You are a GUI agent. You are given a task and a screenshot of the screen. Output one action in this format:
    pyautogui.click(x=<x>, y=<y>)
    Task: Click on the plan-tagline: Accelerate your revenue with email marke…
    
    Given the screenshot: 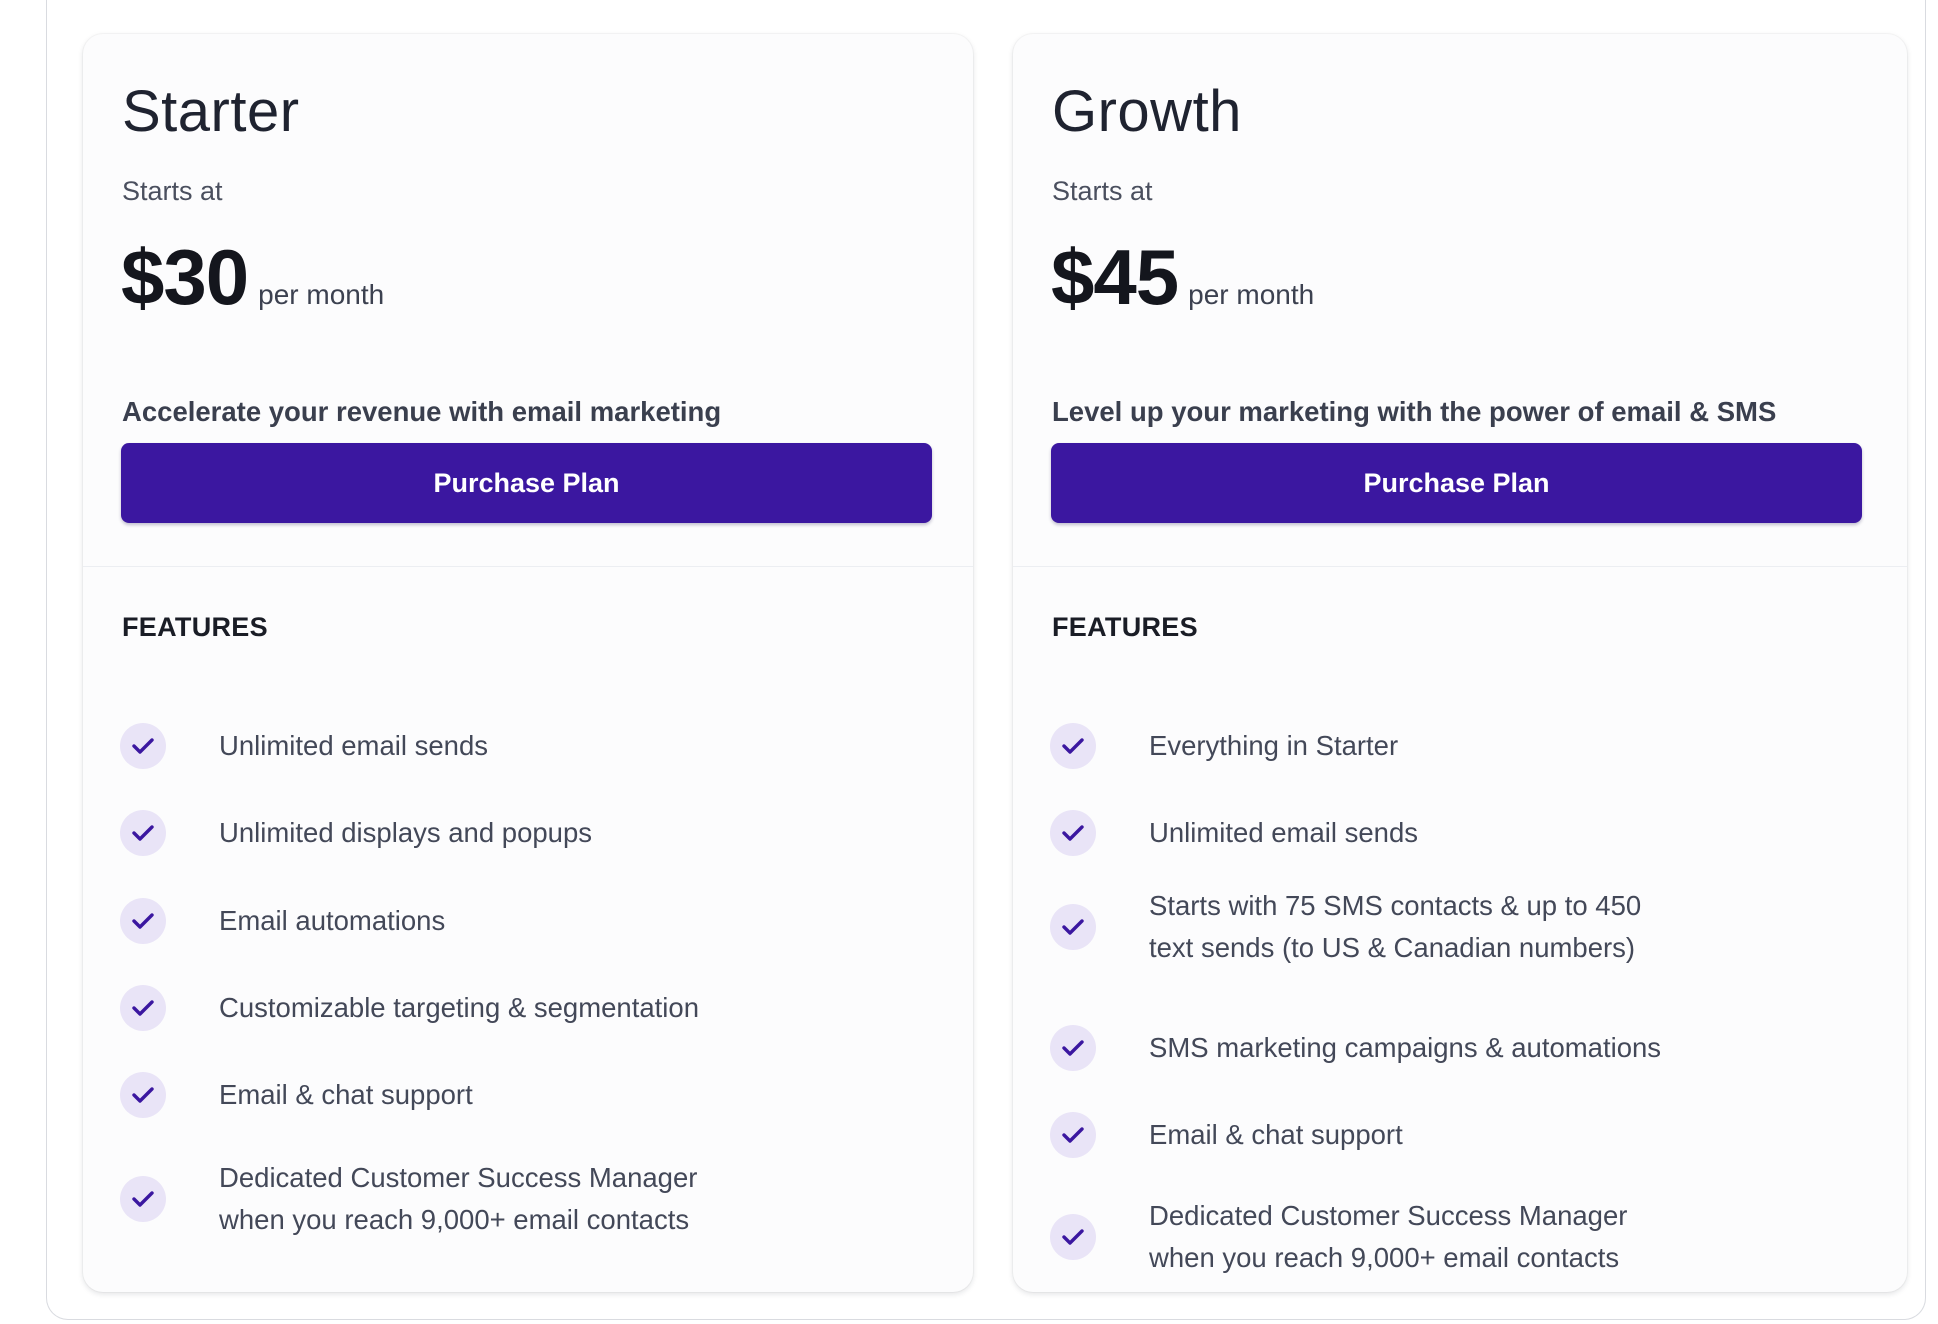 What is the action you would take?
    pyautogui.click(x=422, y=411)
    